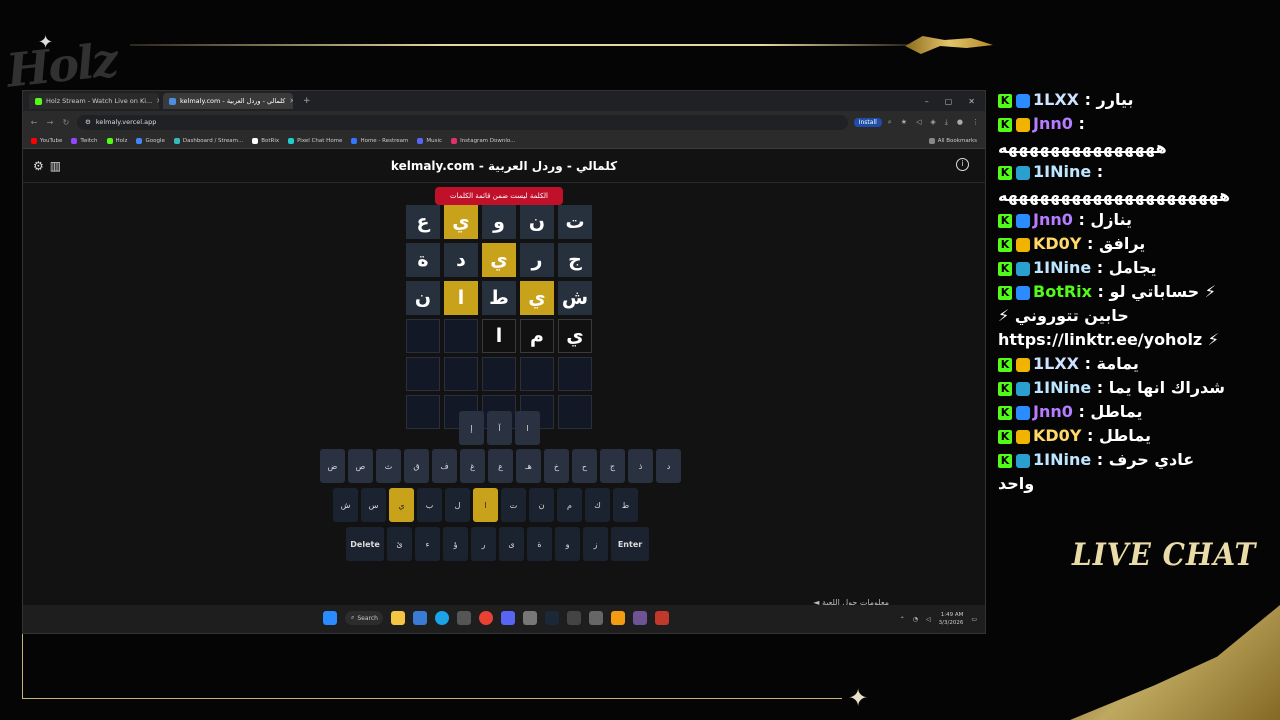  What do you see at coordinates (420, 618) in the screenshot?
I see `store-icon` at bounding box center [420, 618].